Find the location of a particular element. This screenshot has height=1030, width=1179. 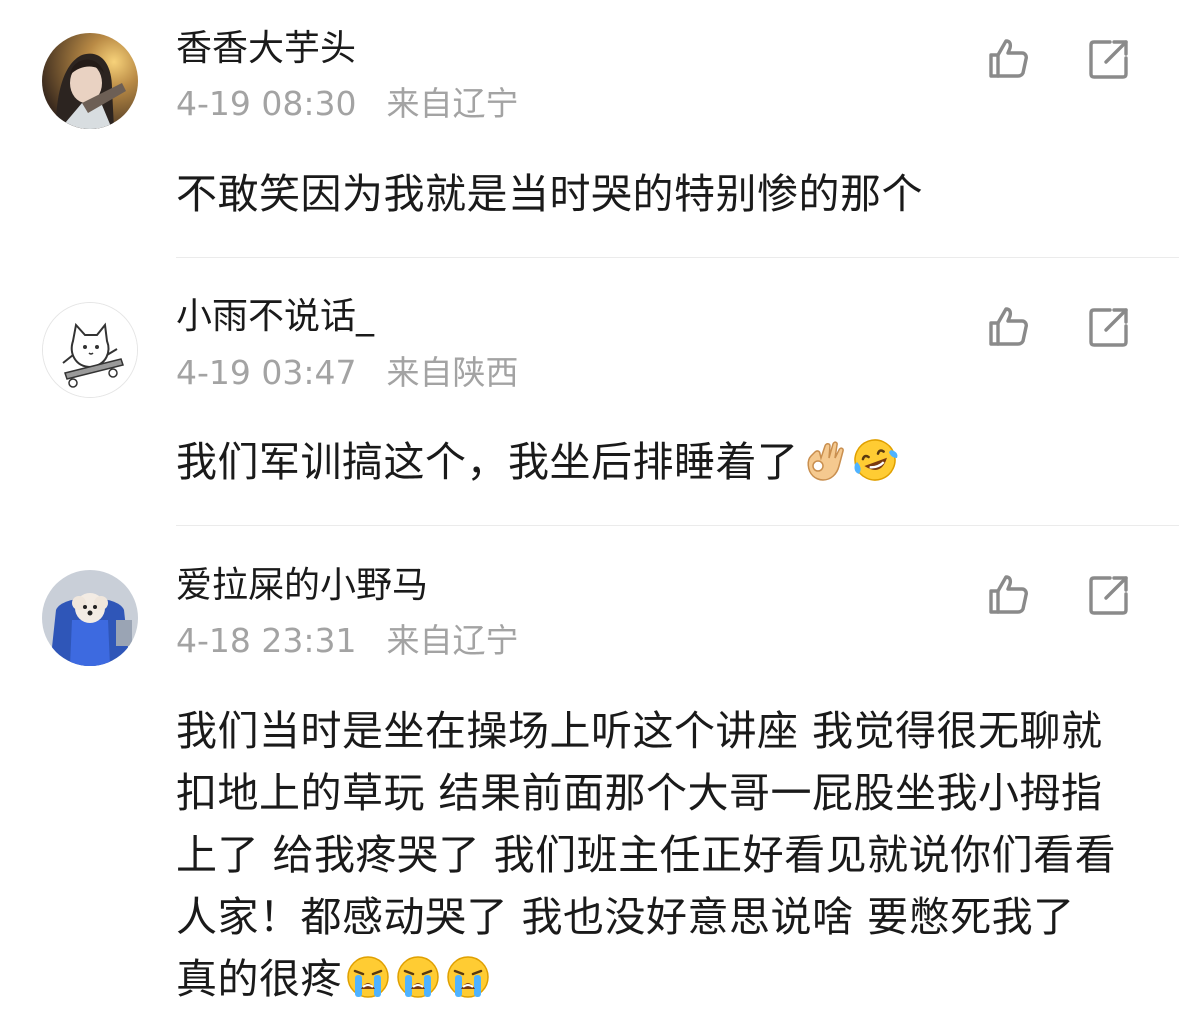

comment-meta: 4-18 23:31 来自辽宁 is located at coordinates (347, 641).